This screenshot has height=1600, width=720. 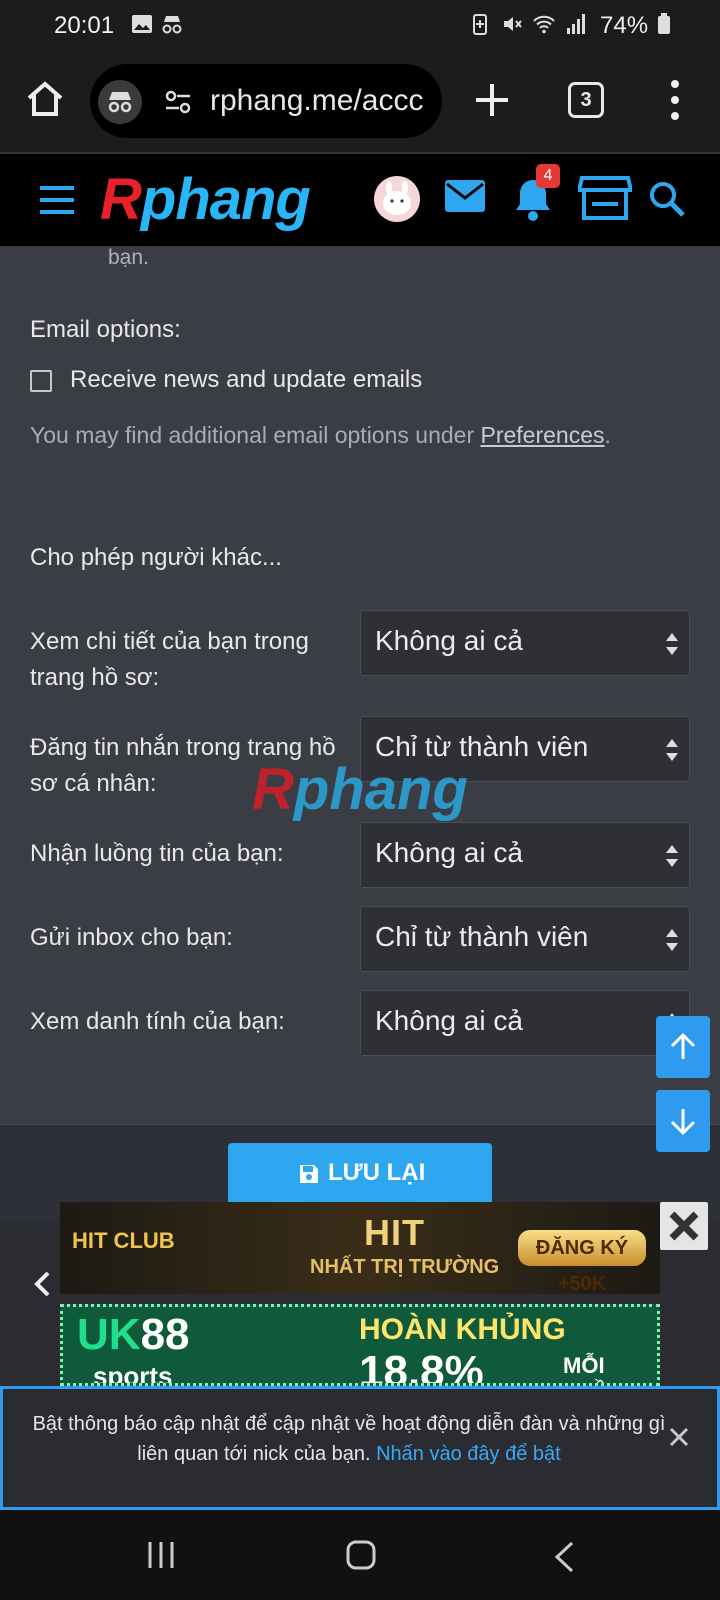 What do you see at coordinates (205, 199) in the screenshot?
I see `site-logo: Rphang` at bounding box center [205, 199].